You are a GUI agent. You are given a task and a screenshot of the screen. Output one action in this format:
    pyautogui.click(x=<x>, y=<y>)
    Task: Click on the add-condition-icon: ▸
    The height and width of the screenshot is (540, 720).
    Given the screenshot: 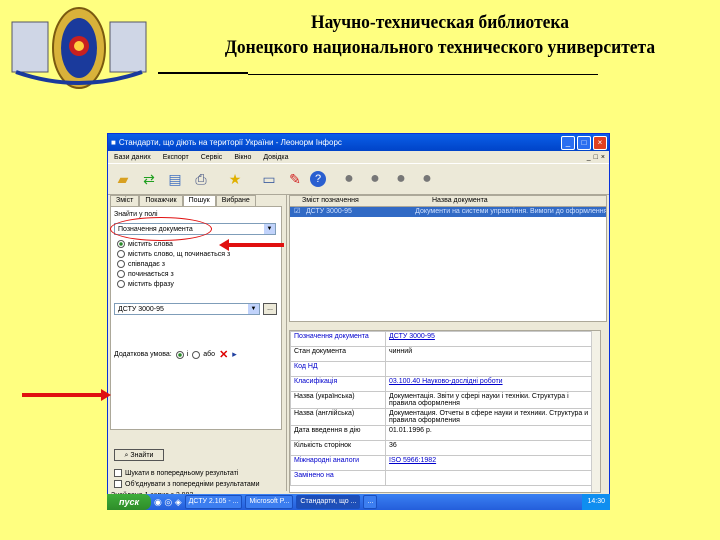 What is the action you would take?
    pyautogui.click(x=234, y=354)
    